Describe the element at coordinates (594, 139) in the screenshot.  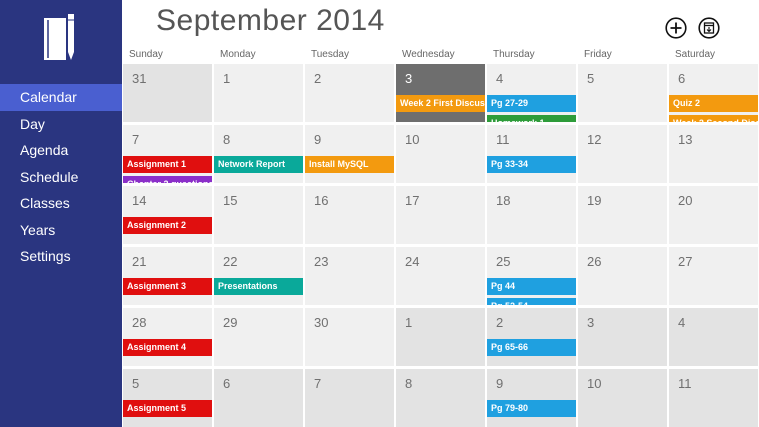
I see `day-number: 12` at that location.